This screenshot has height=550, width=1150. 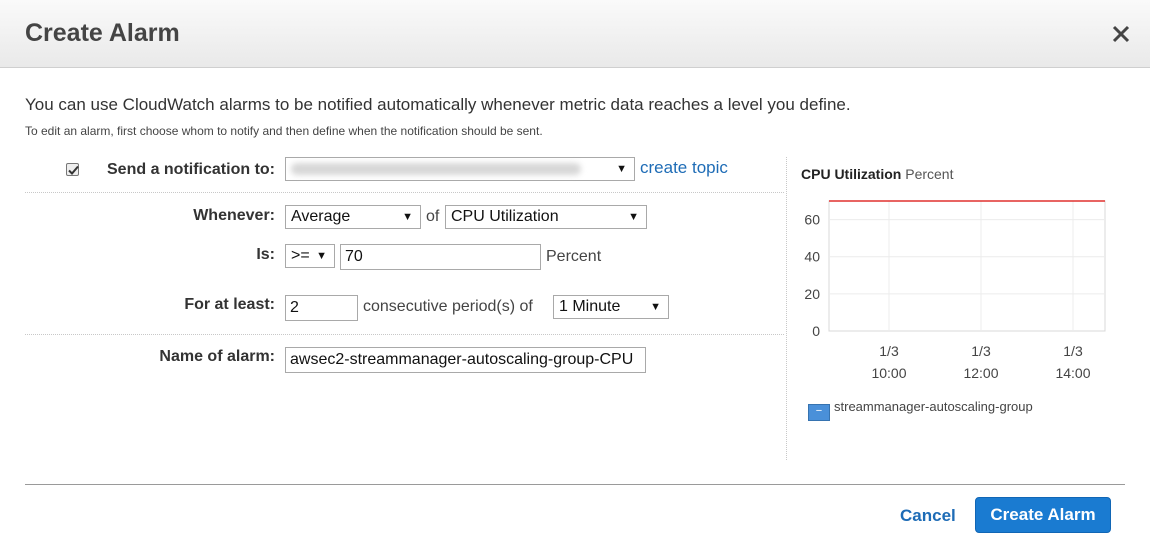 What do you see at coordinates (684, 168) in the screenshot?
I see `create-topic-link: create topic` at bounding box center [684, 168].